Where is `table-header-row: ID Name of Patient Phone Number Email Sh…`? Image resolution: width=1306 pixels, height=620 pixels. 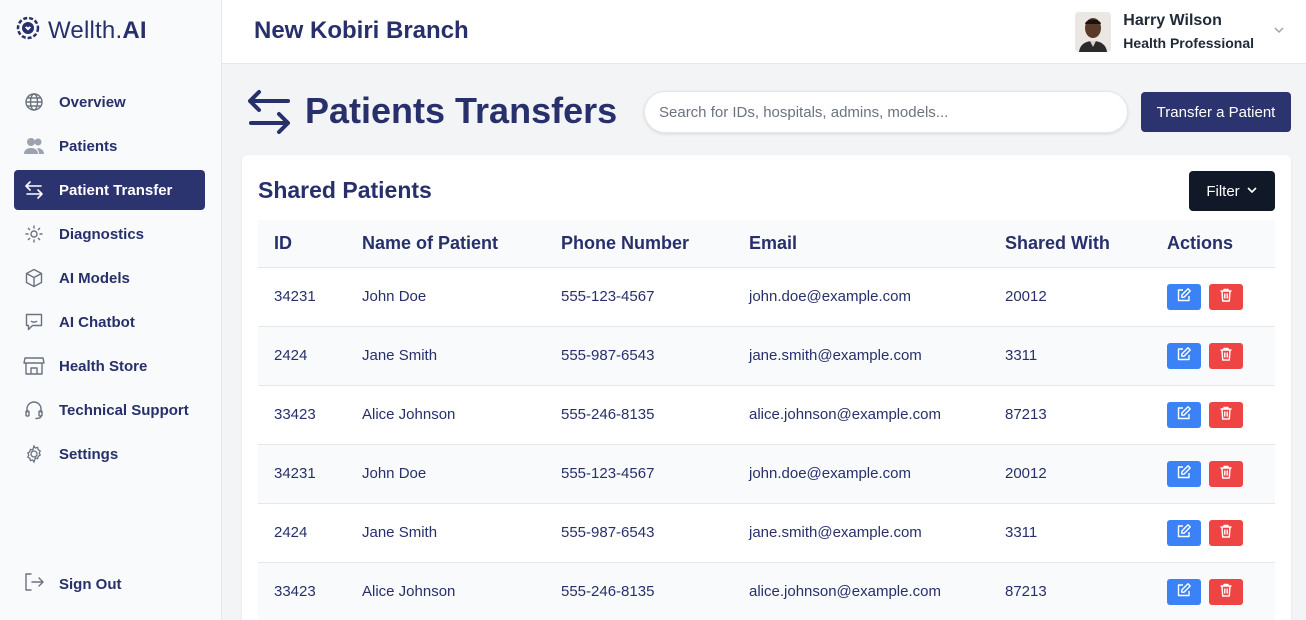
table-header-row: ID Name of Patient Phone Number Email Sh… is located at coordinates (766, 244).